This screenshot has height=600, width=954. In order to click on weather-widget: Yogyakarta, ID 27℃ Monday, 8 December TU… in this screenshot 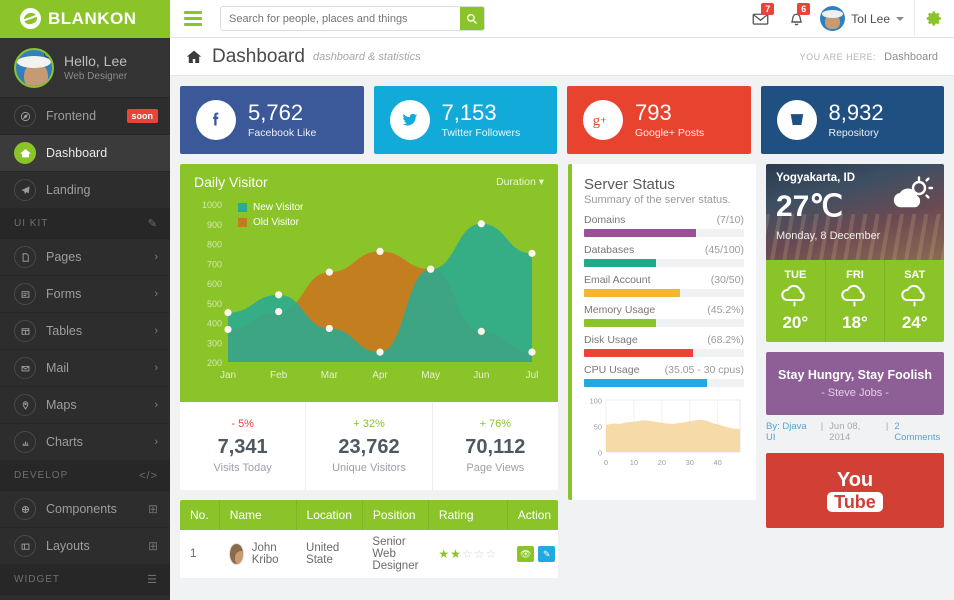, I will do `click(855, 253)`.